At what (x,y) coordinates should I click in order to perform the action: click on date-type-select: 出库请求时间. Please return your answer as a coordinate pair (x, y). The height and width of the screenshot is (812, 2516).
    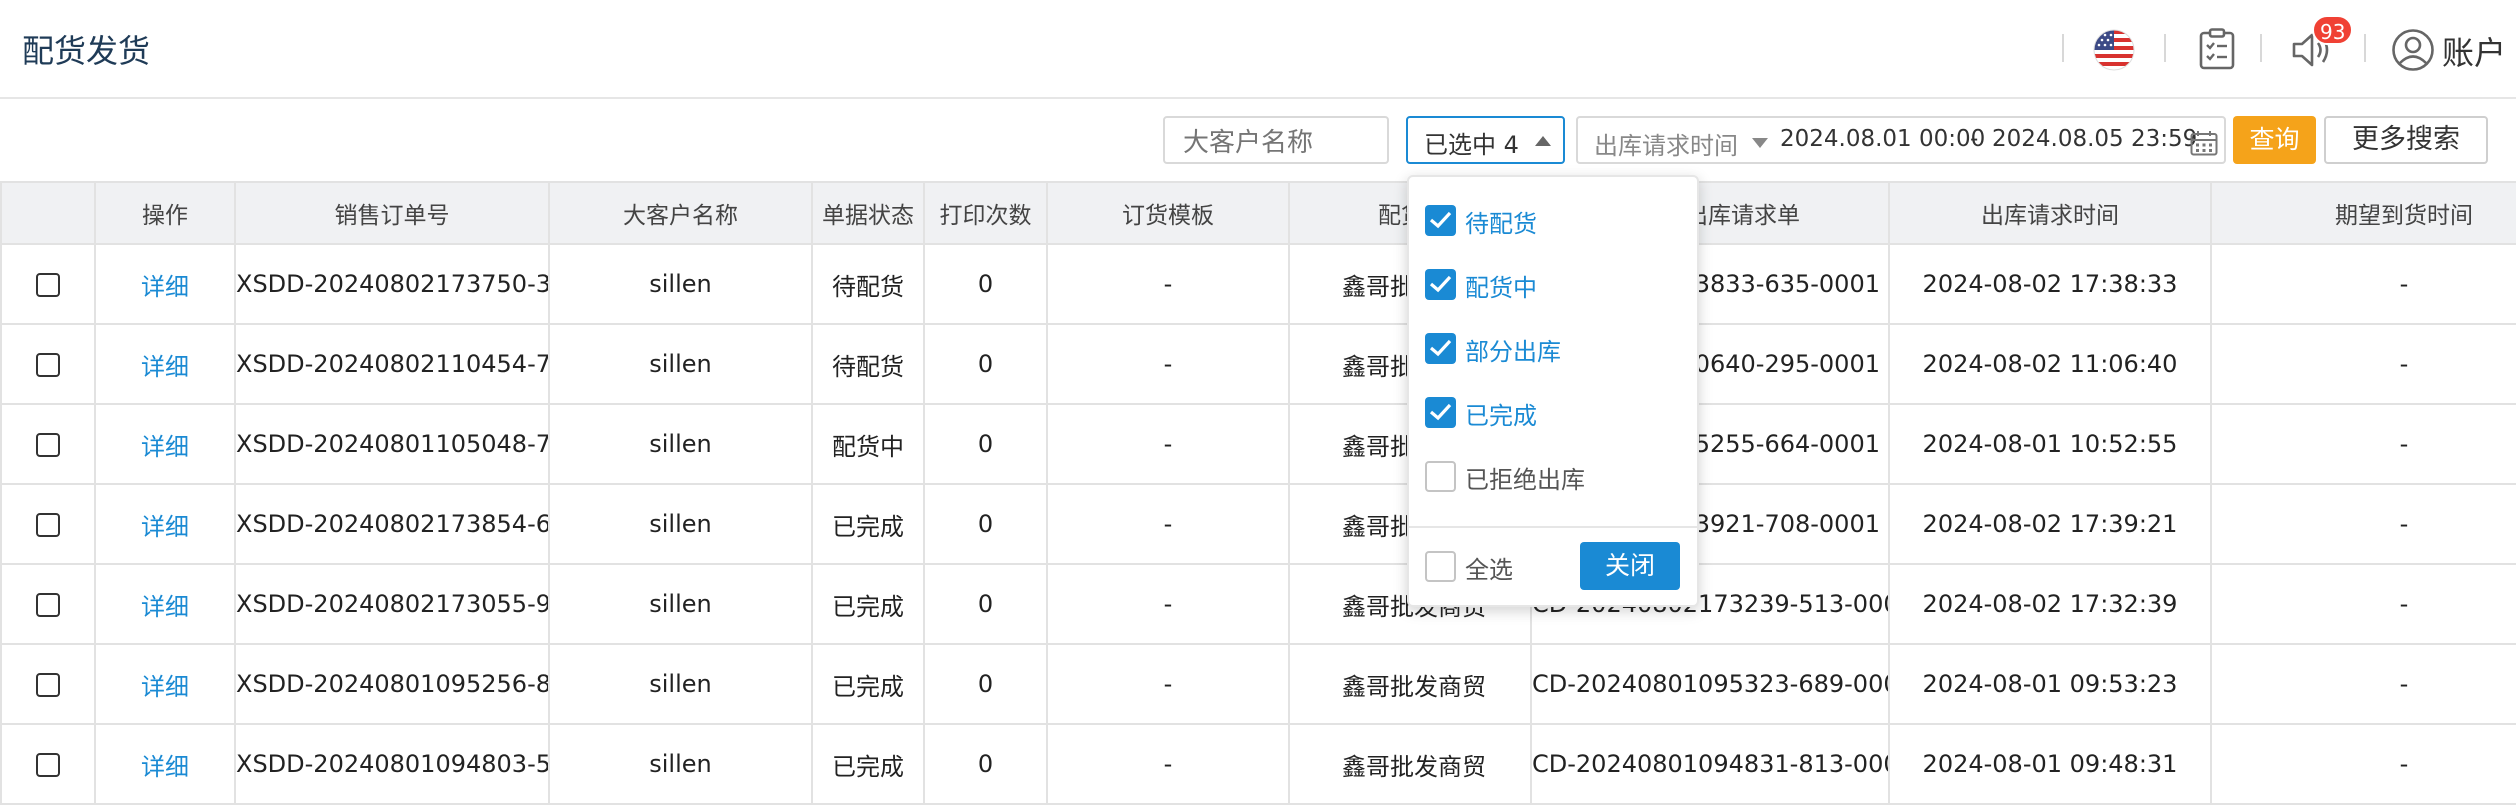
    Looking at the image, I should click on (1666, 143).